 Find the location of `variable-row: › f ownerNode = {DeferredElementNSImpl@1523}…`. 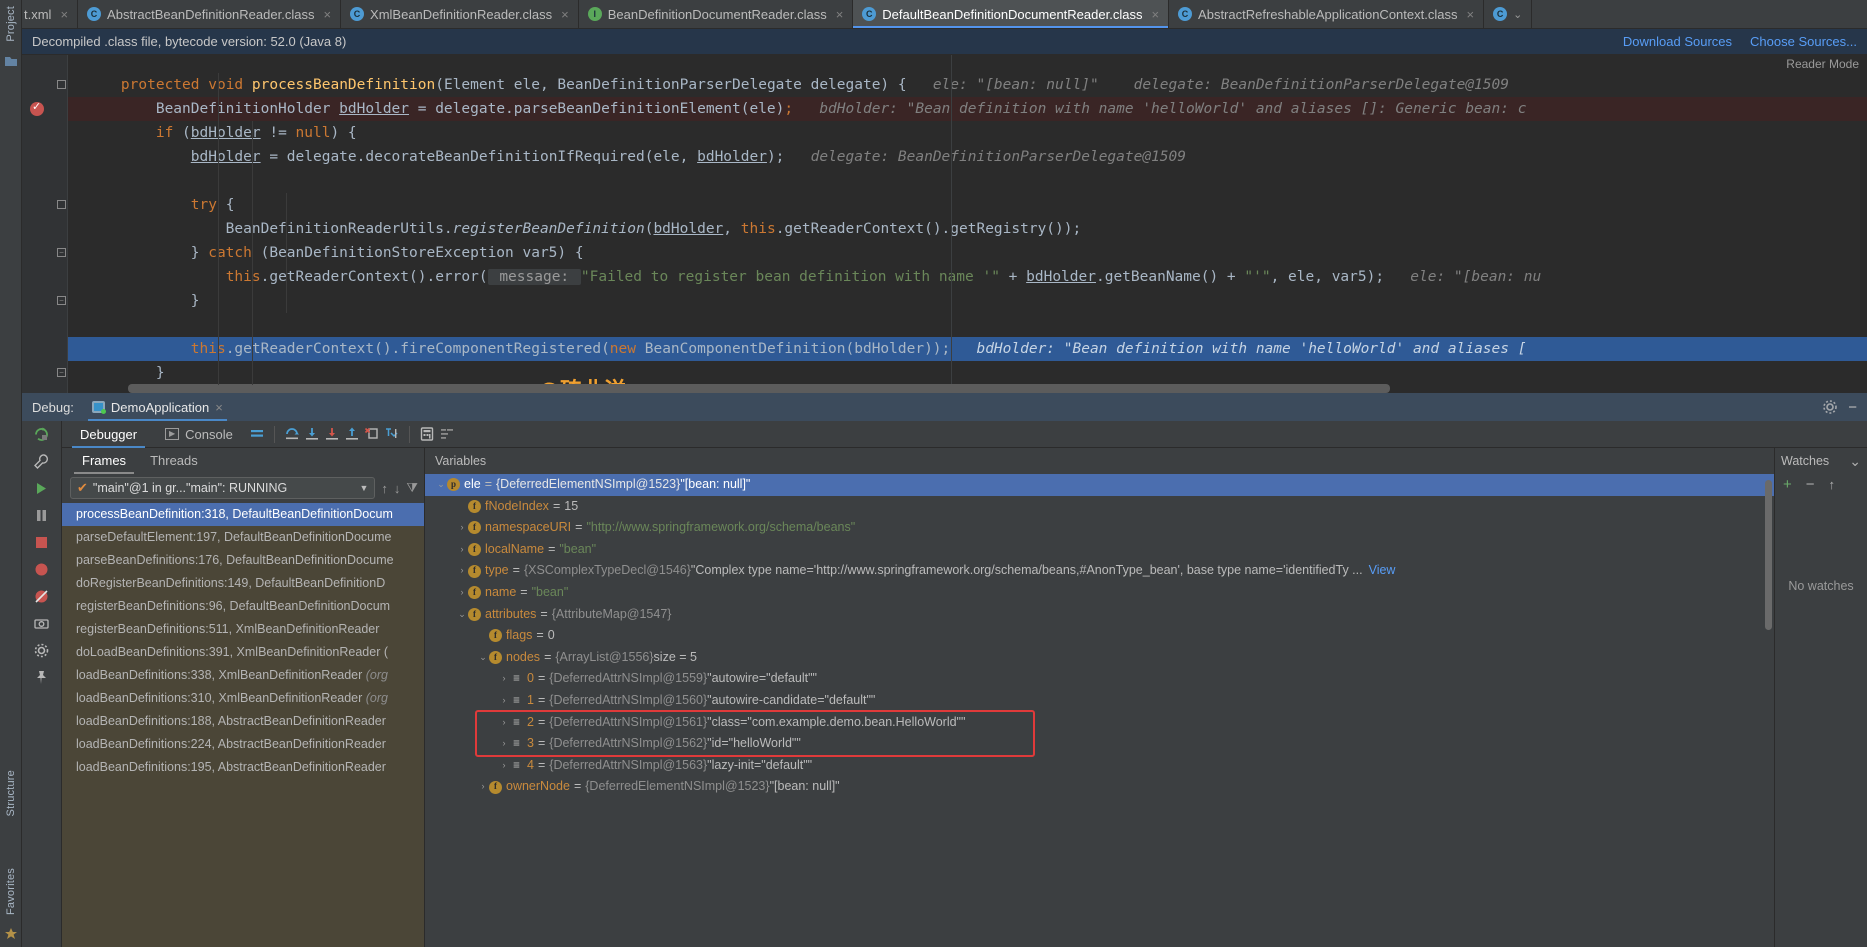

variable-row: › f ownerNode = {DeferredElementNSImpl@1523}… is located at coordinates (1099, 787).